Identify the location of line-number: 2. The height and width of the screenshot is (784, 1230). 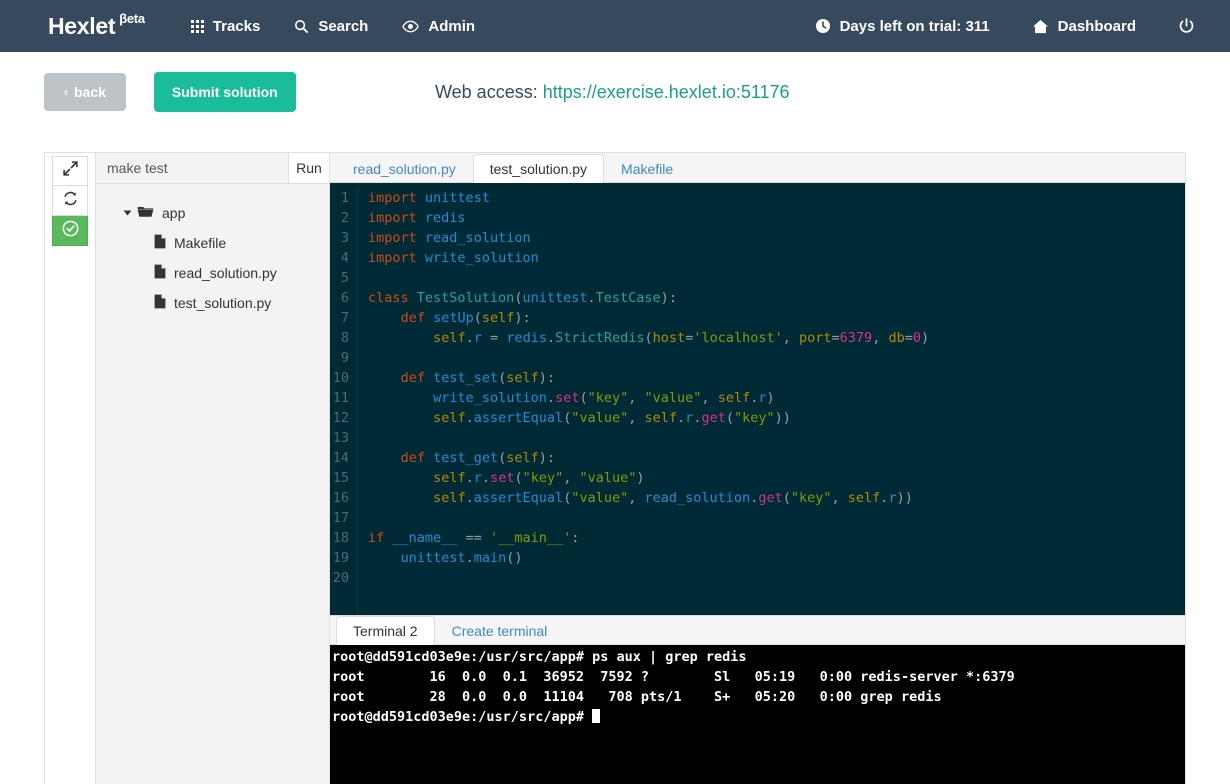
(344, 218).